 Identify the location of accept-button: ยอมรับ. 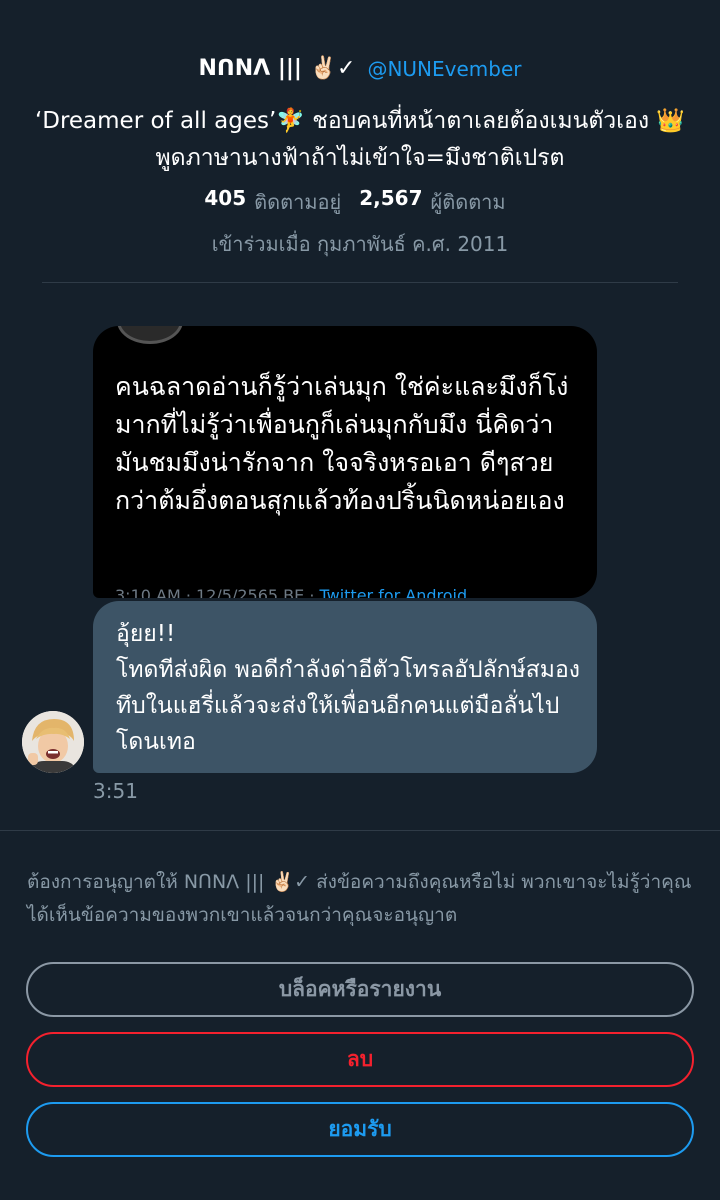
(360, 1129).